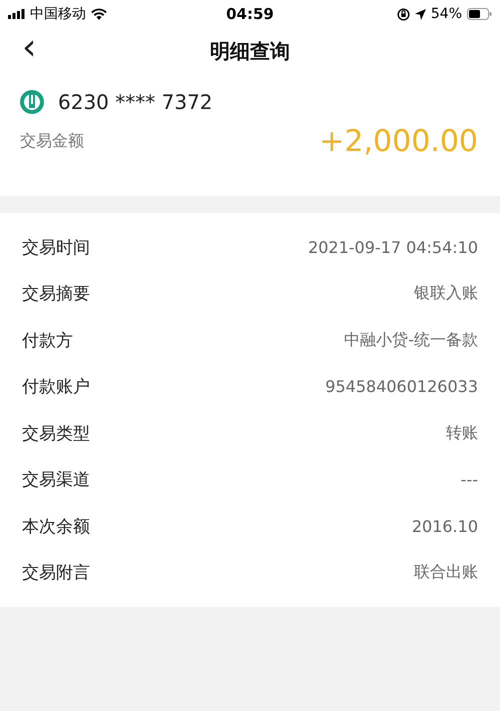 The image size is (500, 711). Describe the element at coordinates (250, 51) in the screenshot. I see `page-title: 明细查询` at that location.